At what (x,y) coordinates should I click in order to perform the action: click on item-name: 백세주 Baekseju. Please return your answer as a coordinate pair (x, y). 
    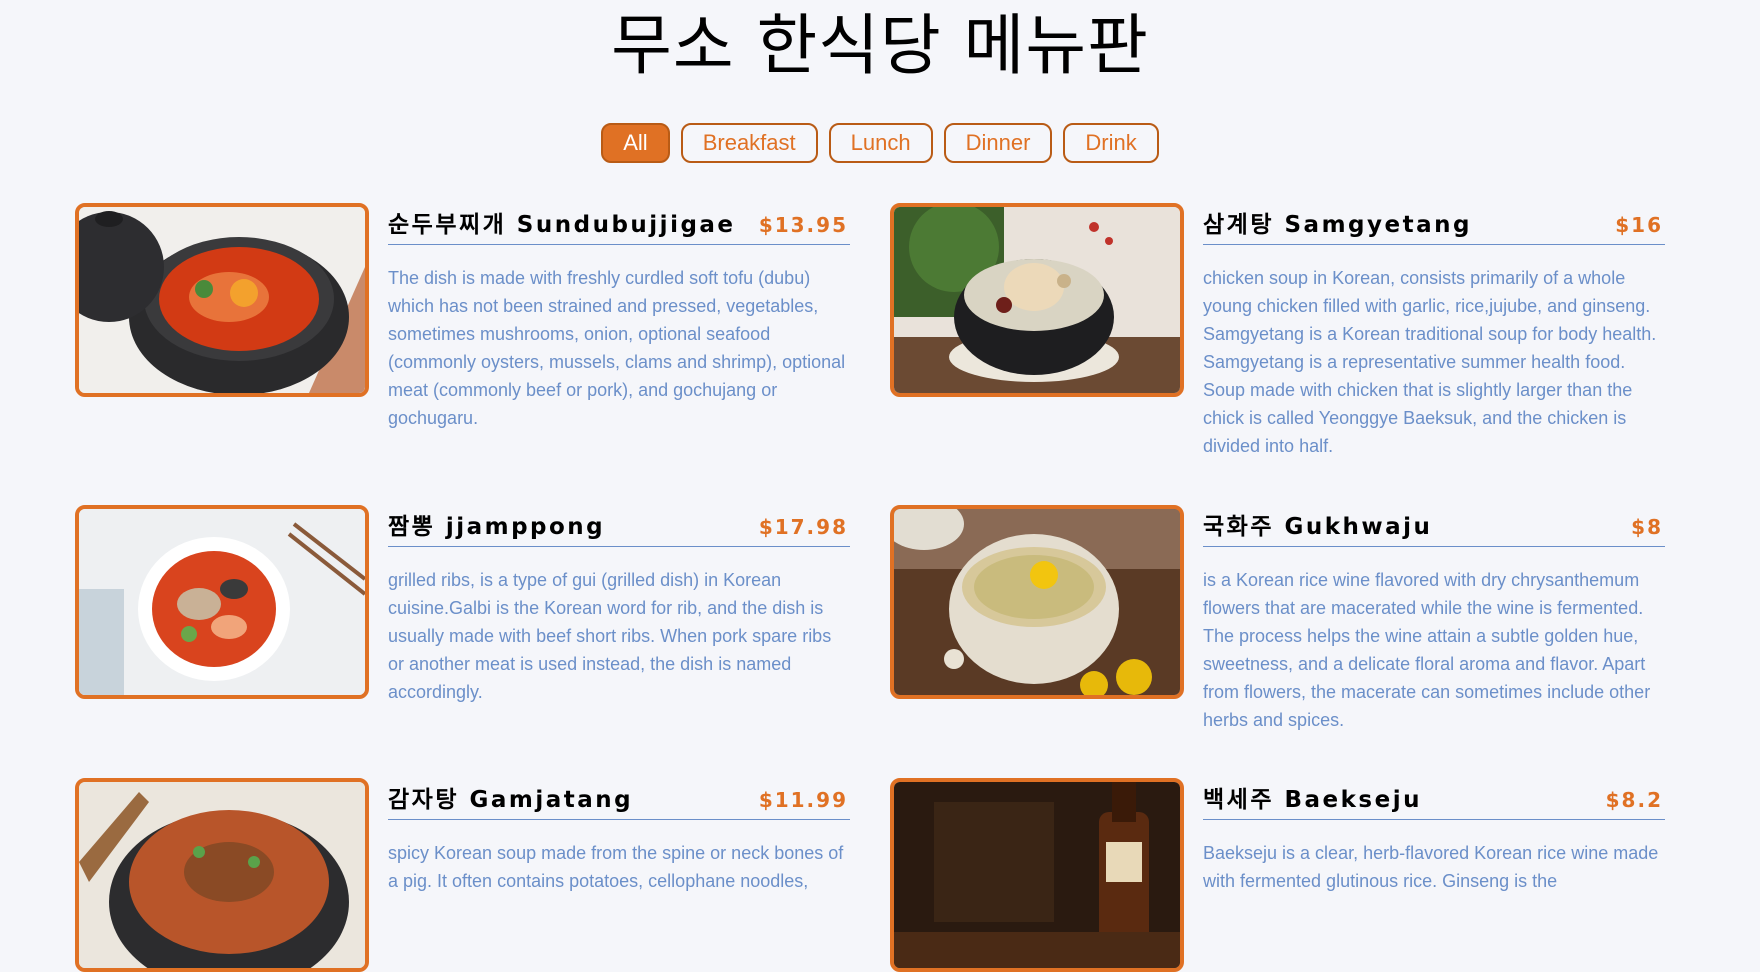
    Looking at the image, I should click on (1312, 800).